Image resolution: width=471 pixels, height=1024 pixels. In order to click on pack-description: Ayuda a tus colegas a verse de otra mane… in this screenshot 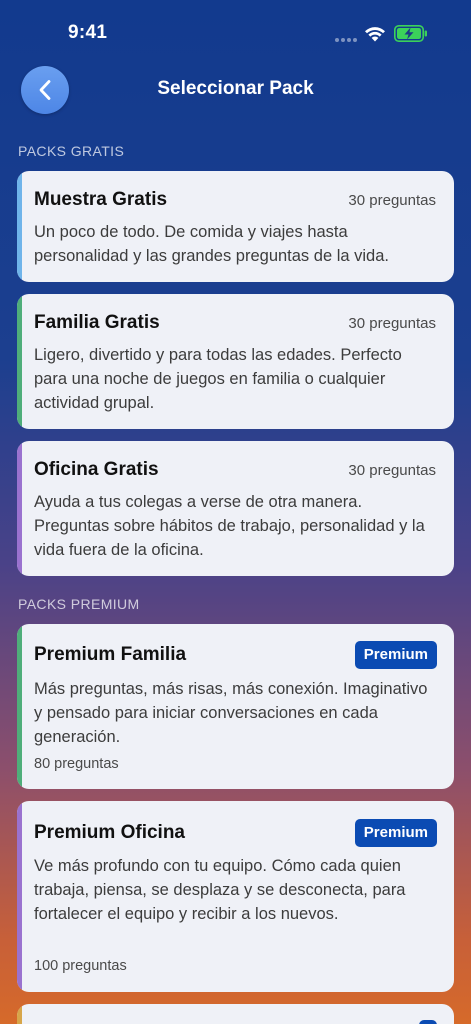, I will do `click(229, 526)`.